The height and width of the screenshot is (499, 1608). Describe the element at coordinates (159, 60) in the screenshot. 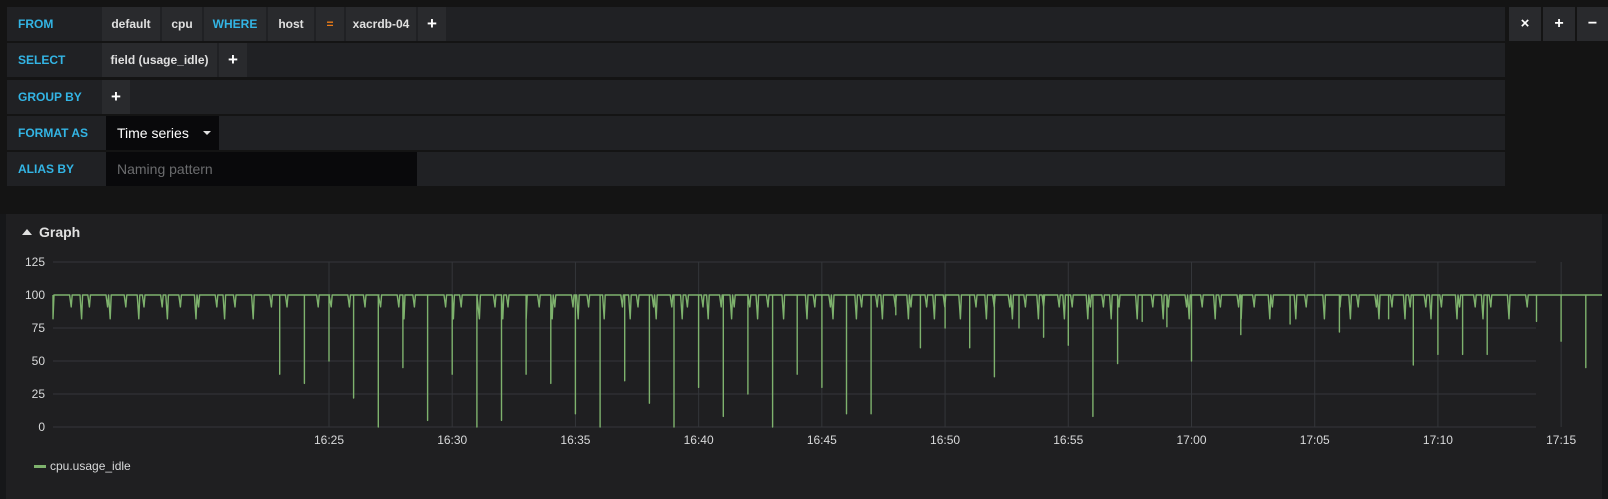

I see `select-field: field (usage_idle)` at that location.